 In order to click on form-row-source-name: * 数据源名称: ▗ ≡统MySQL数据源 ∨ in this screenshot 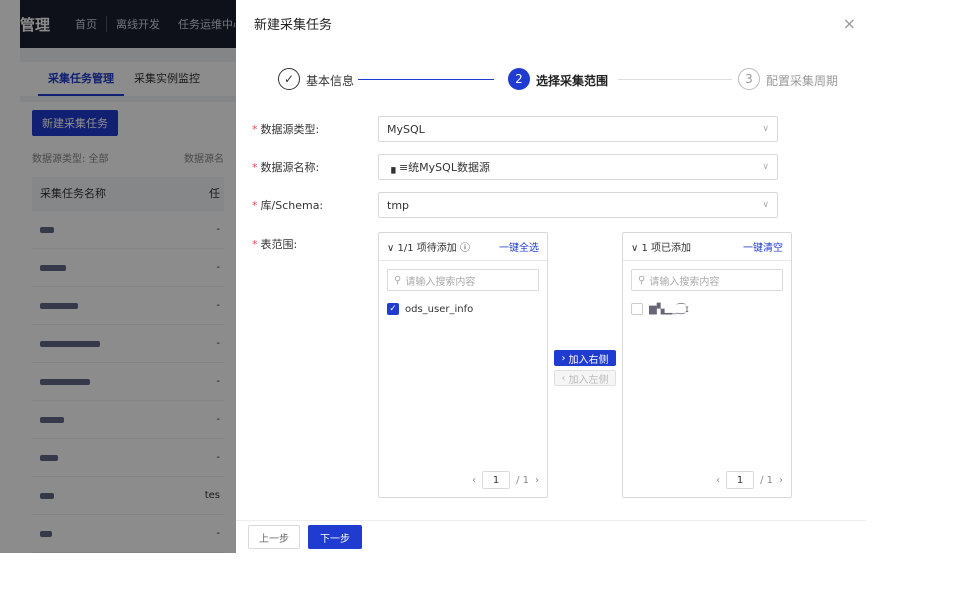, I will do `click(515, 167)`.